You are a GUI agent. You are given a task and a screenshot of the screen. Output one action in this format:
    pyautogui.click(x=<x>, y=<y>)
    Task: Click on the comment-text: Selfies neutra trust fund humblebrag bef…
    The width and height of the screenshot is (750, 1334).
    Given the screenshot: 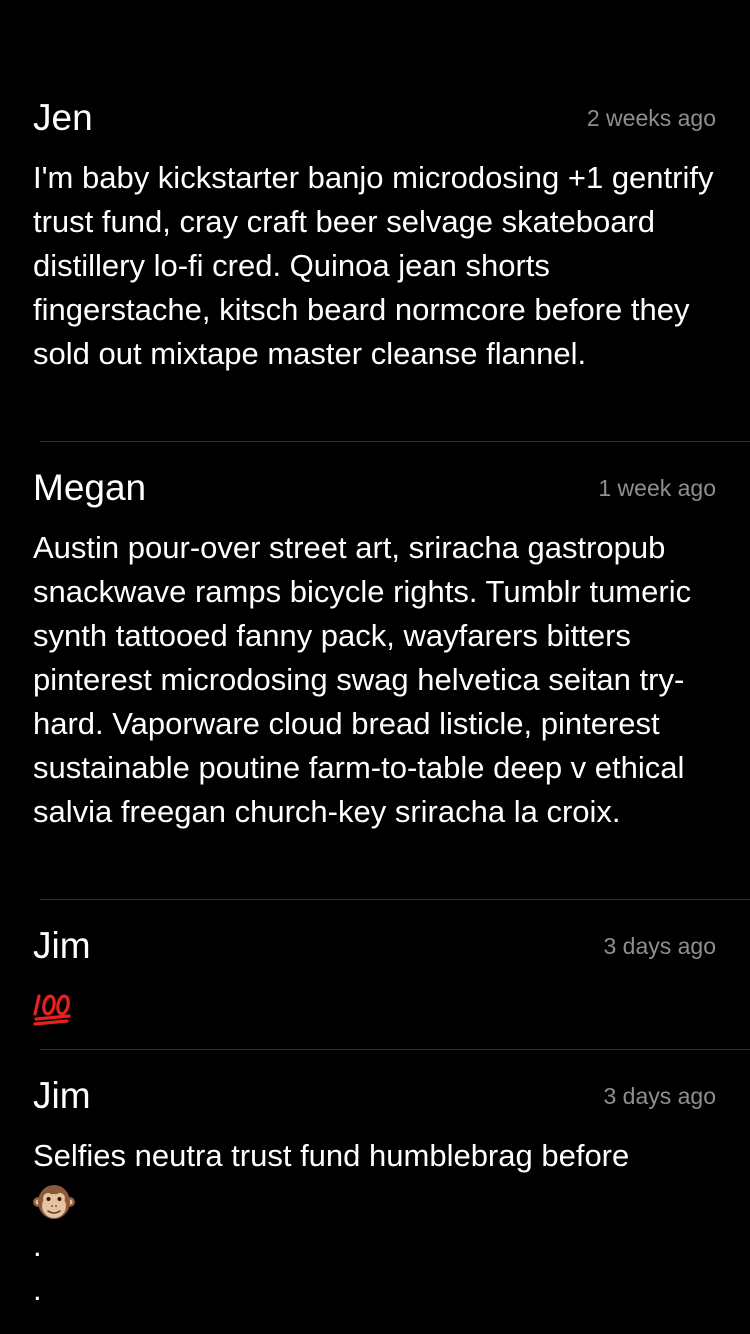 What is the action you would take?
    pyautogui.click(x=374, y=1223)
    